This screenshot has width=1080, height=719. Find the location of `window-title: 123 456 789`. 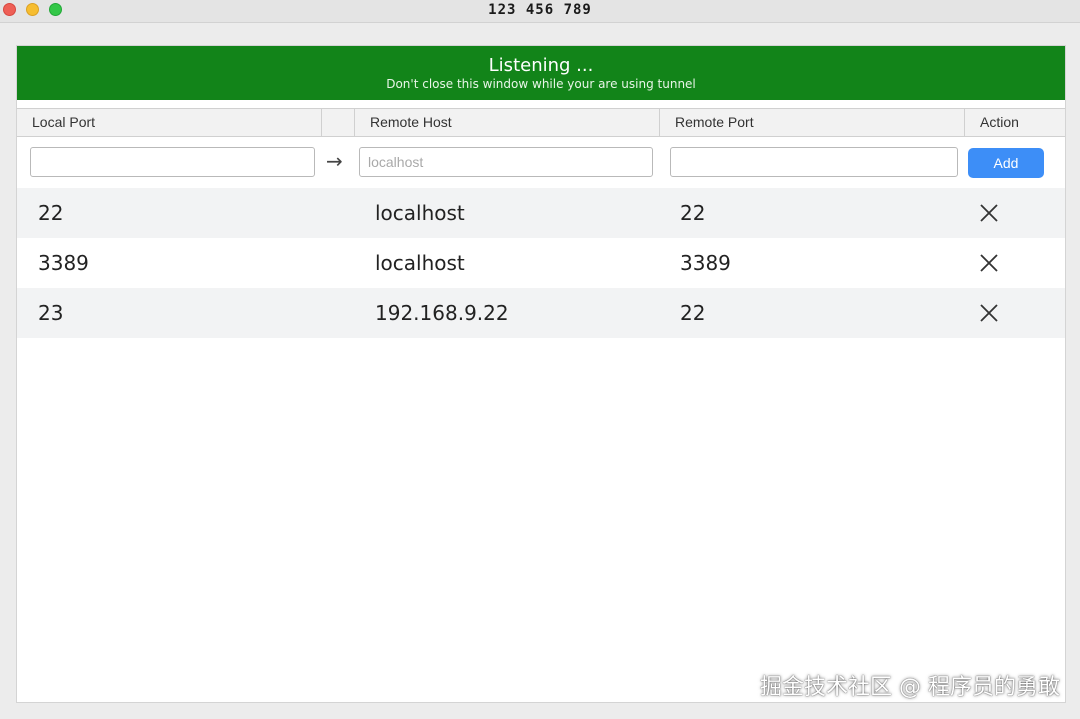

window-title: 123 456 789 is located at coordinates (540, 10).